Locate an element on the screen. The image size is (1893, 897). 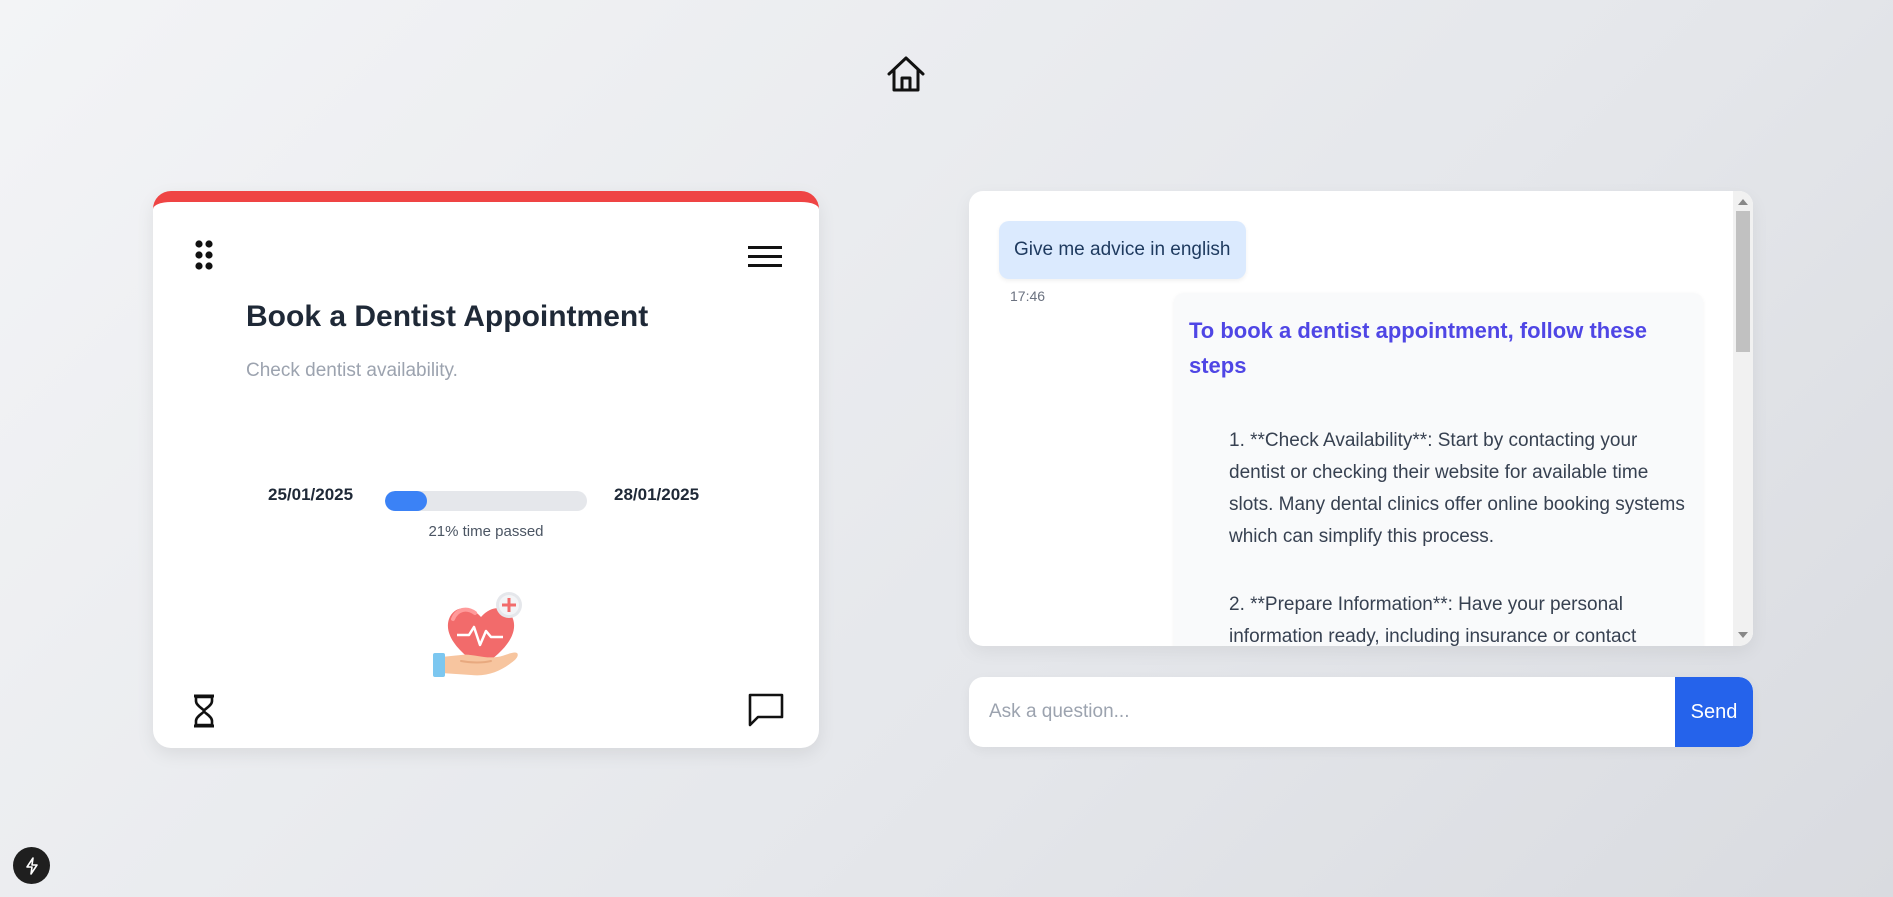
hamburger-menu-icon is located at coordinates (765, 256).